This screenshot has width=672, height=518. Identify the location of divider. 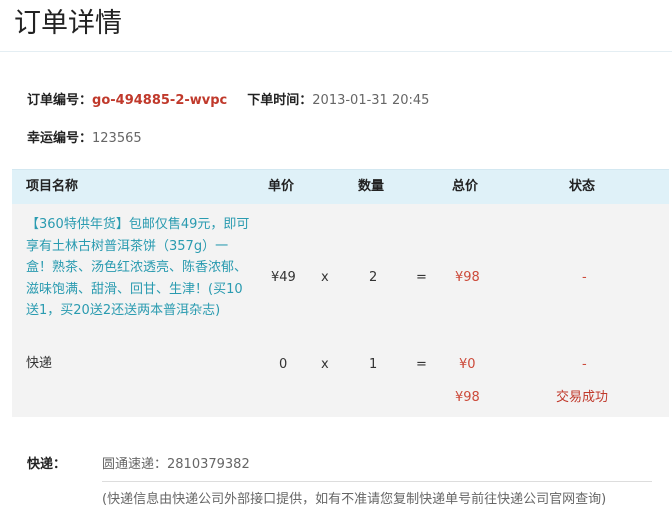
(377, 481).